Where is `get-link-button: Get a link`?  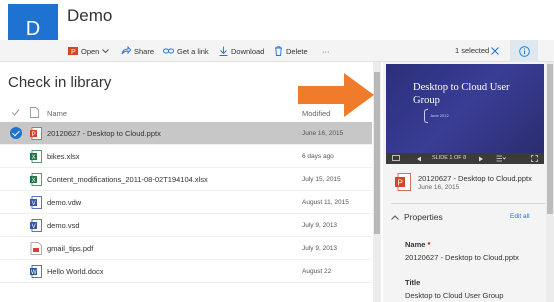 get-link-button: Get a link is located at coordinates (186, 51).